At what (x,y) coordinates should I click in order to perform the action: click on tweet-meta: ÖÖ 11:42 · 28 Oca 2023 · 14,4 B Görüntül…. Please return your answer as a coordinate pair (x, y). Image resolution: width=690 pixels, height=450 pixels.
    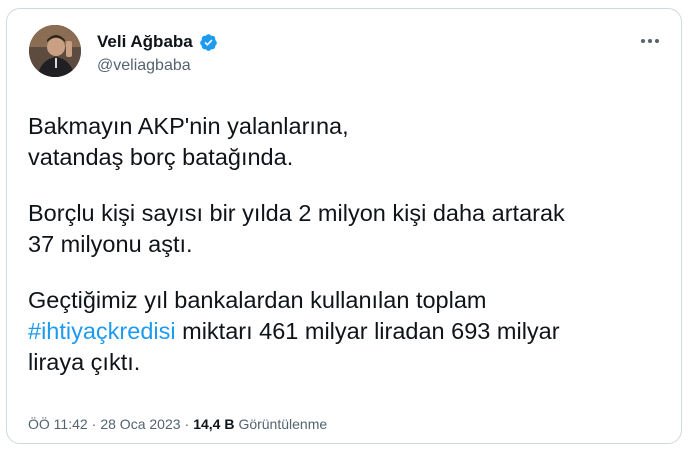
    Looking at the image, I should click on (177, 424).